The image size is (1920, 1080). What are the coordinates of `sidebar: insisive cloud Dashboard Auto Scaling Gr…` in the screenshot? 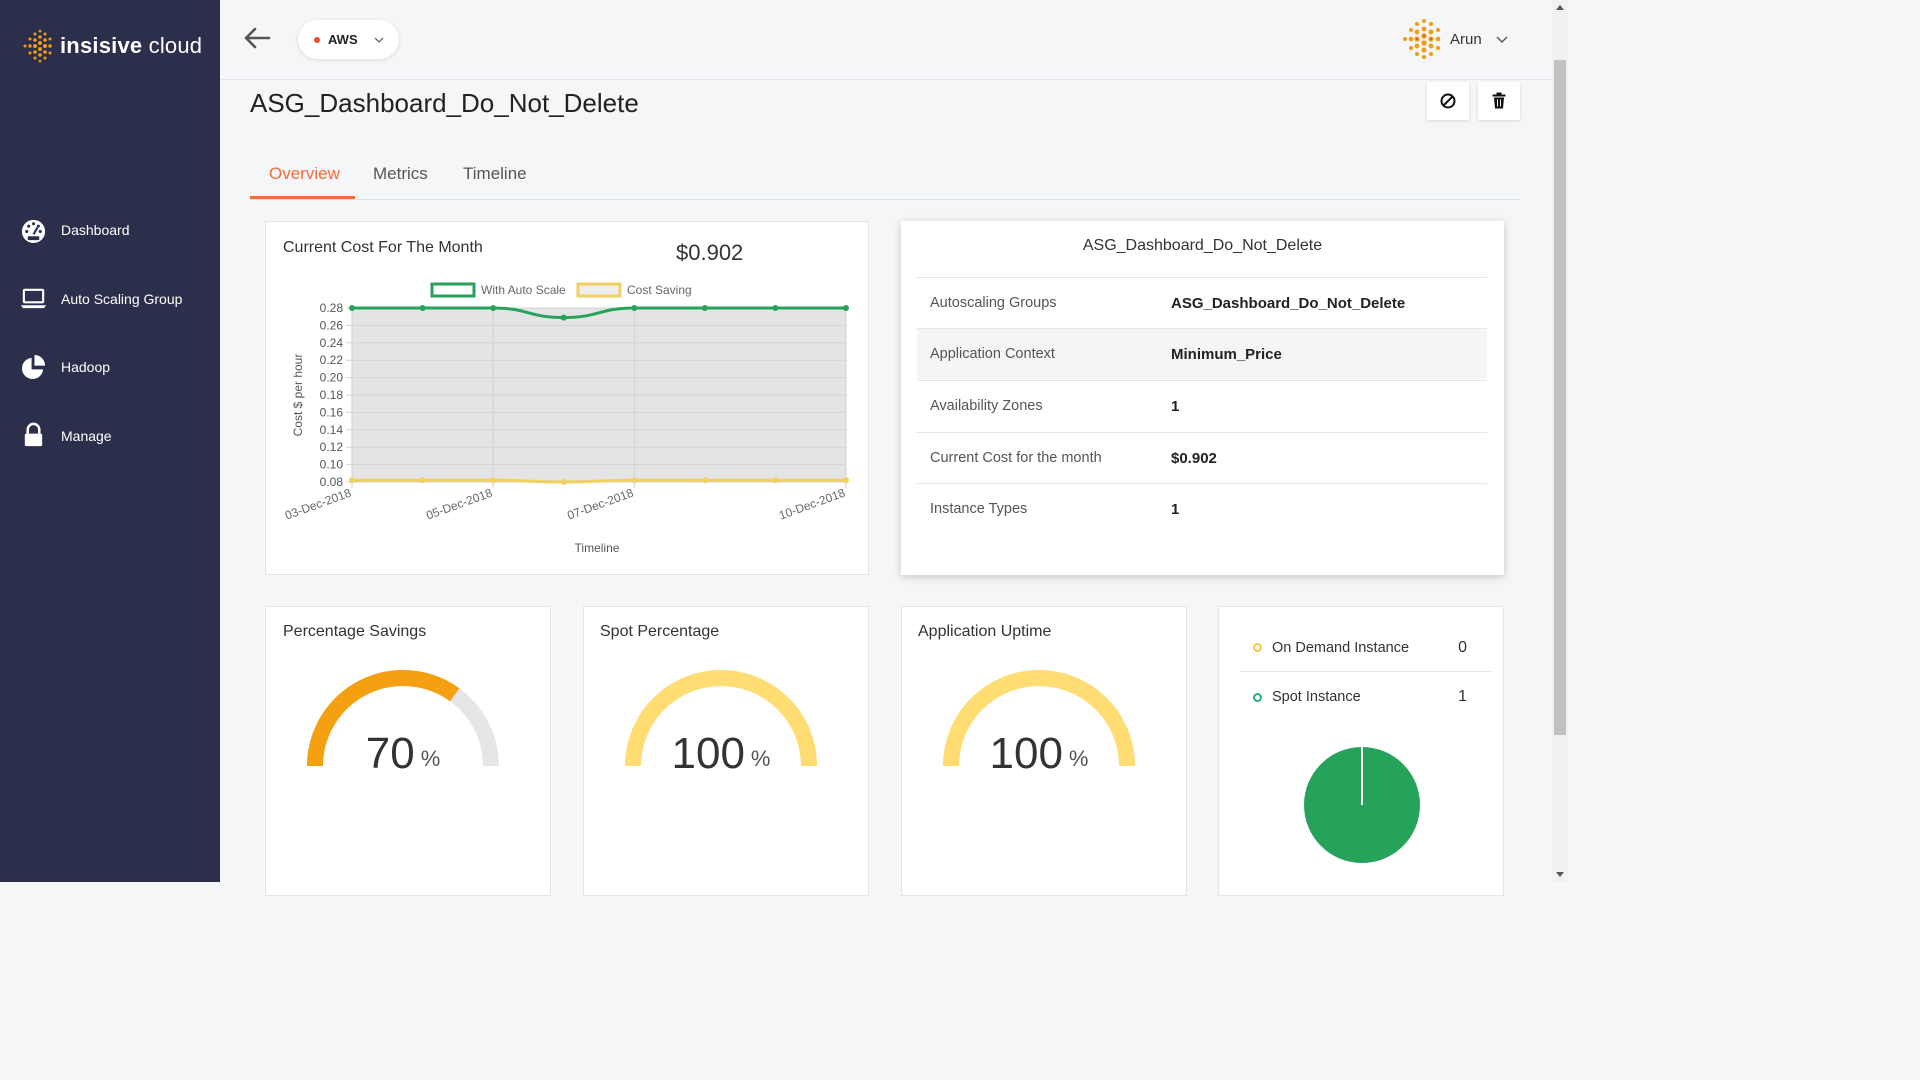 It's located at (110, 441).